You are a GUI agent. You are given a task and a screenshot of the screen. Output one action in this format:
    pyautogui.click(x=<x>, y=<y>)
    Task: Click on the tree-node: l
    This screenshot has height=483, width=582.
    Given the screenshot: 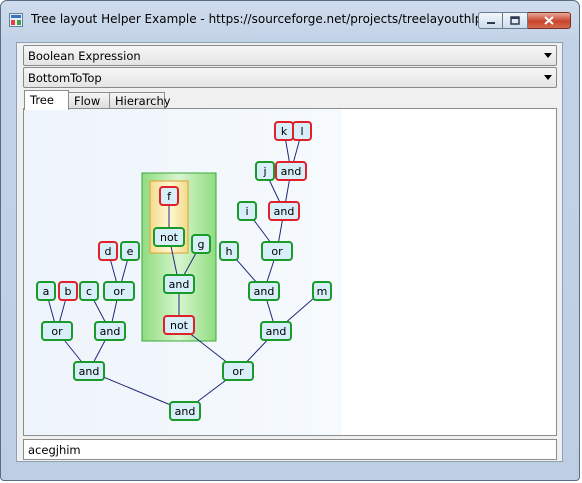 What is the action you would take?
    pyautogui.click(x=302, y=131)
    